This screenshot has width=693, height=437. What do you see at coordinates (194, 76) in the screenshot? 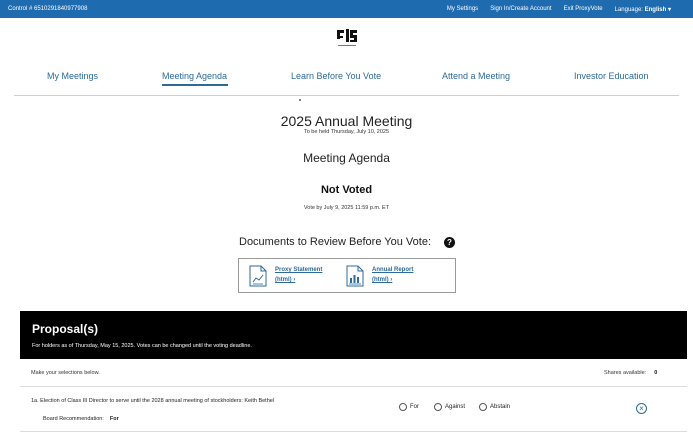
I see `nav-meeting-agenda: Meeting Agenda` at bounding box center [194, 76].